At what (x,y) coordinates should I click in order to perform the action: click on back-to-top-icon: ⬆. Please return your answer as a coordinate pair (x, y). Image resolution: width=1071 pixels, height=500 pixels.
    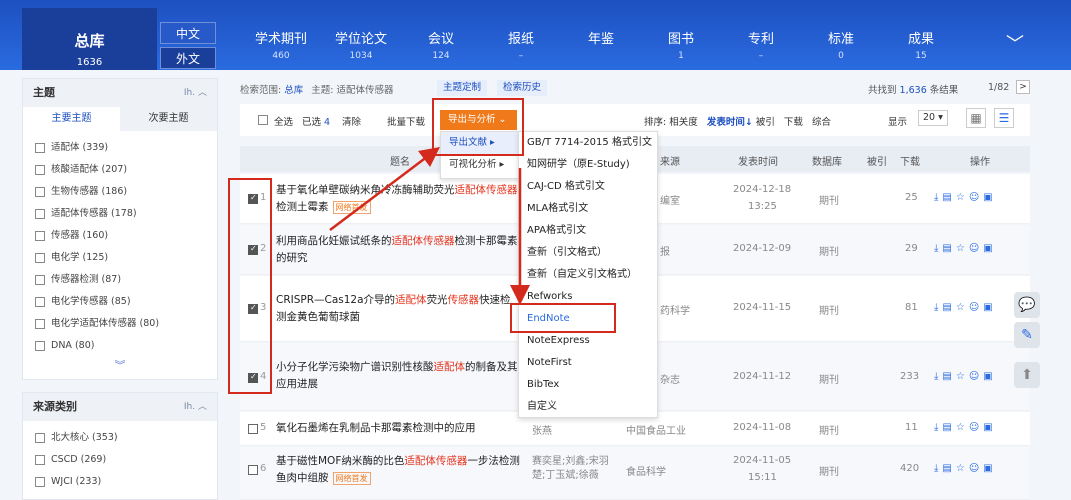
    Looking at the image, I should click on (1027, 375).